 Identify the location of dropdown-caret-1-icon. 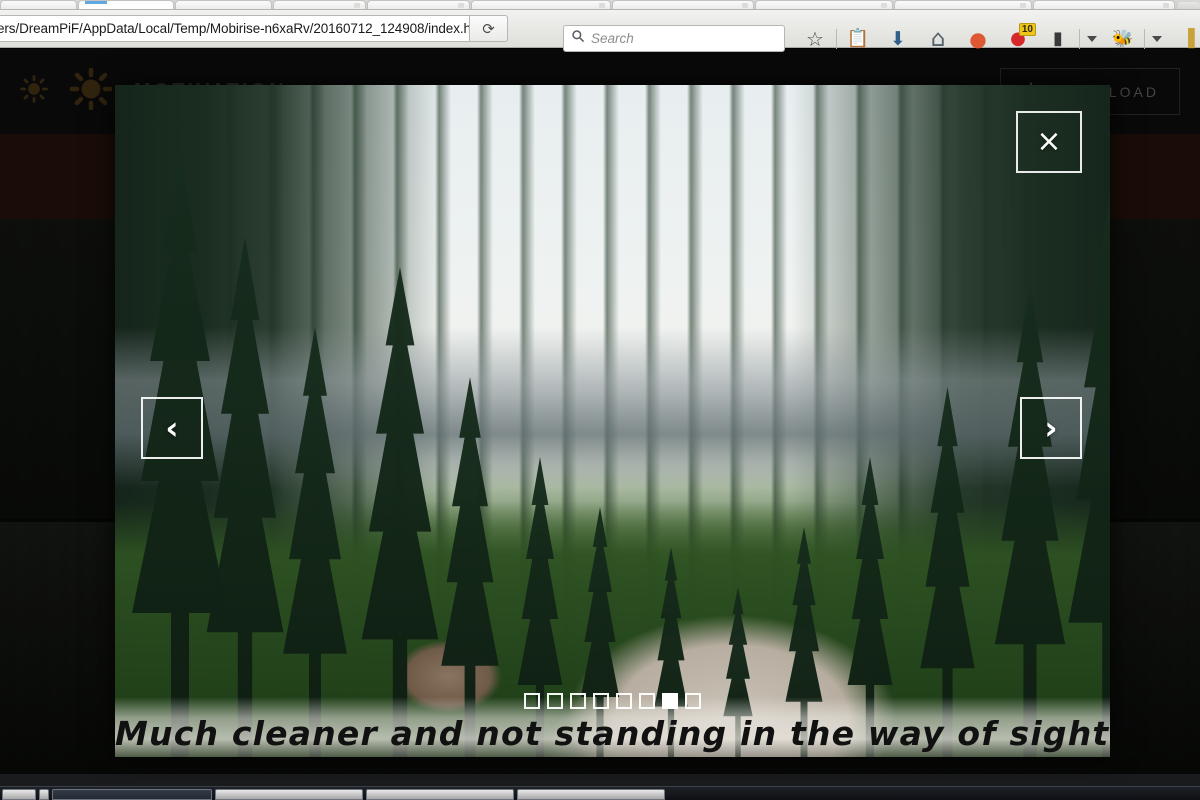
(1092, 39).